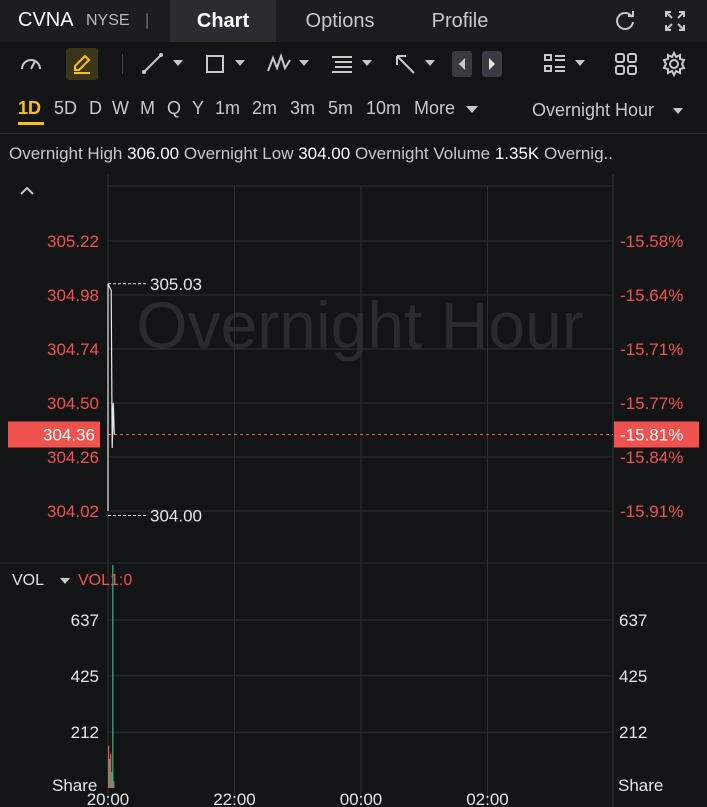  What do you see at coordinates (65, 108) in the screenshot?
I see `period-5d: 5D` at bounding box center [65, 108].